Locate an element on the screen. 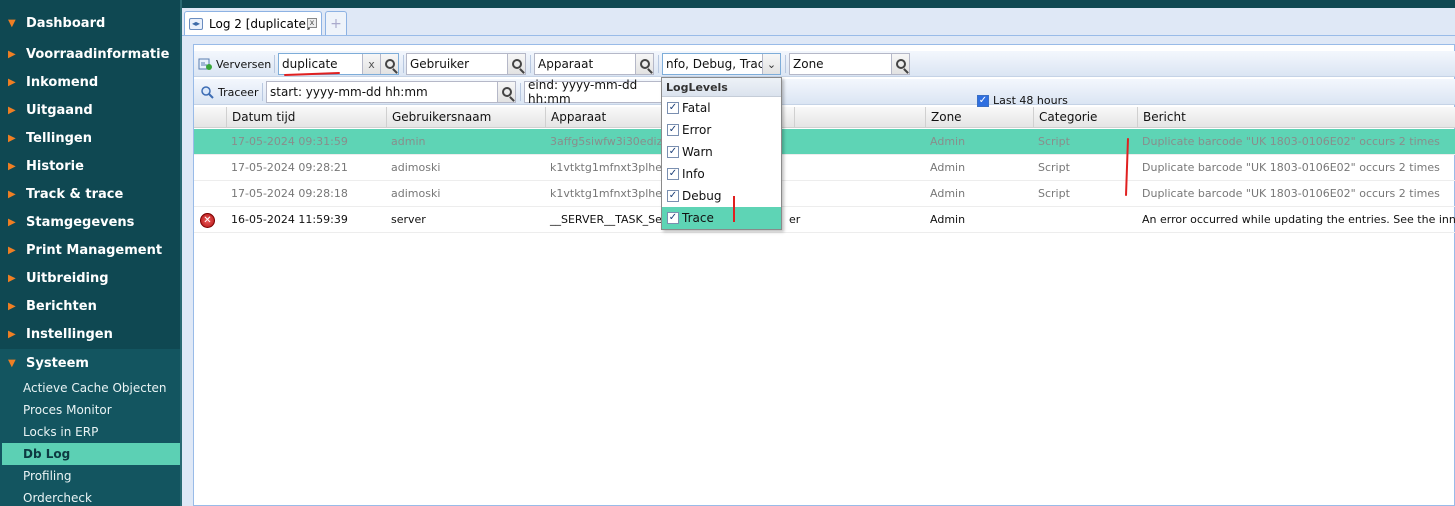 The height and width of the screenshot is (506, 1455). plus-icon: + is located at coordinates (336, 23).